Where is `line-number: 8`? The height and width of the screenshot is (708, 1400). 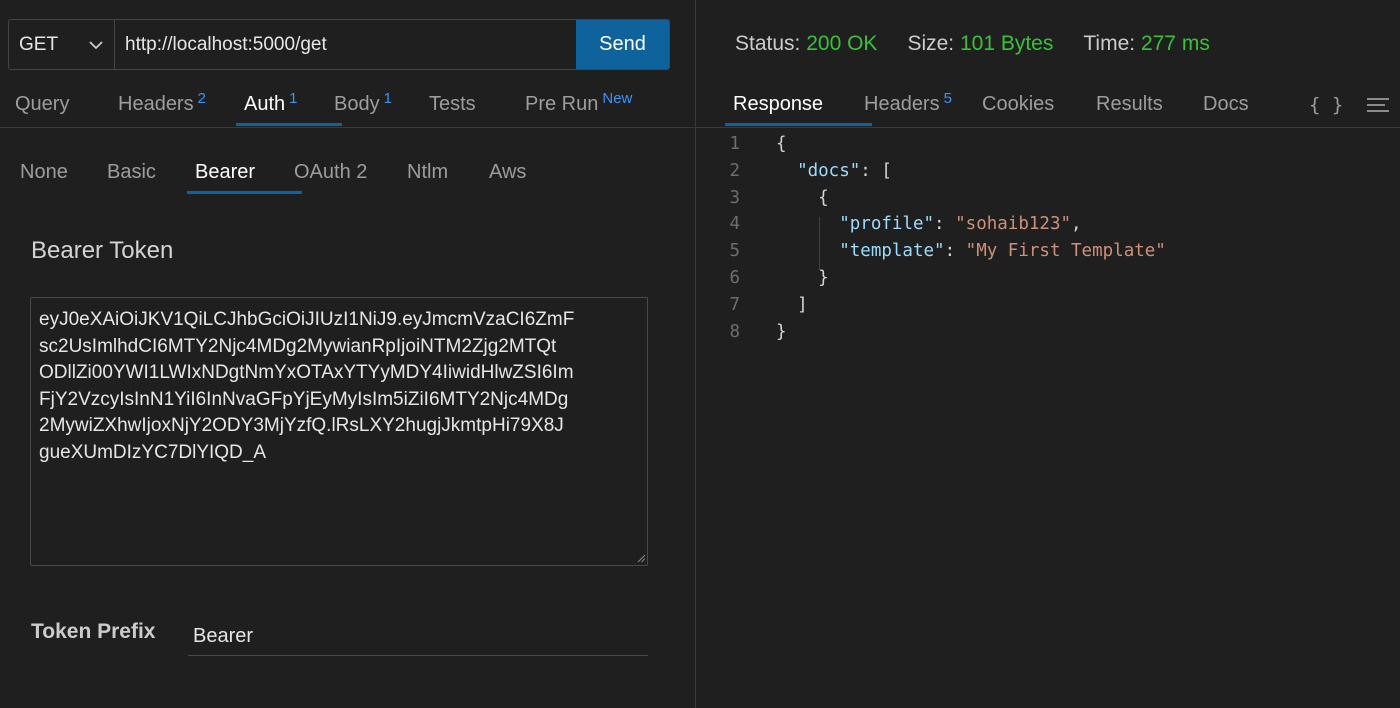
line-number: 8 is located at coordinates (734, 331).